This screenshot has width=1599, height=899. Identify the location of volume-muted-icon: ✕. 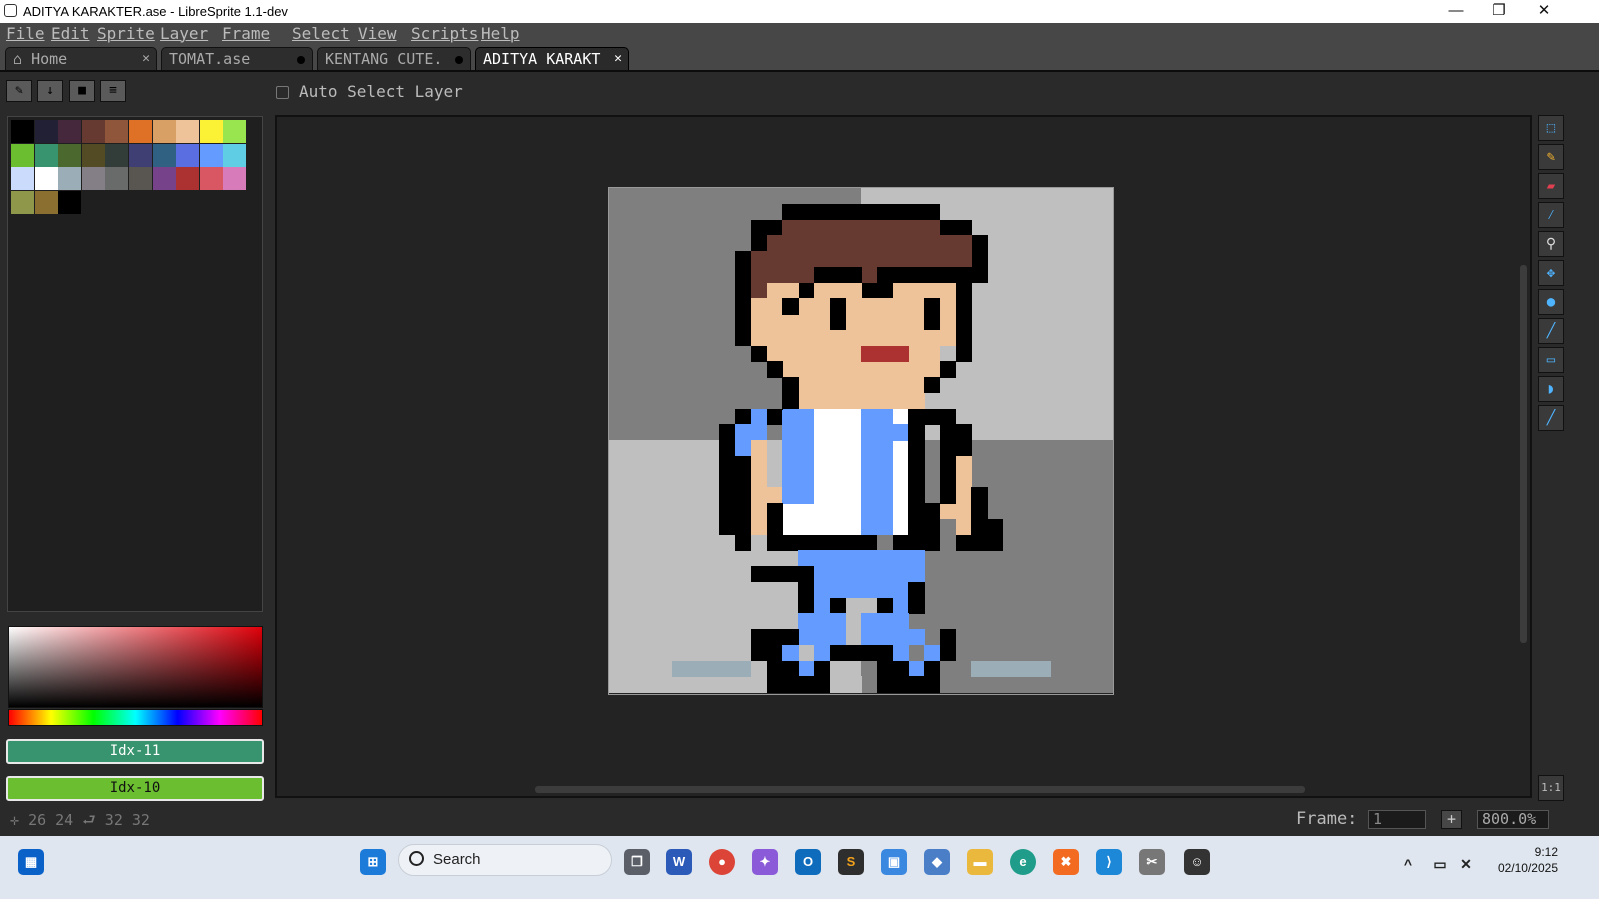
(1466, 862).